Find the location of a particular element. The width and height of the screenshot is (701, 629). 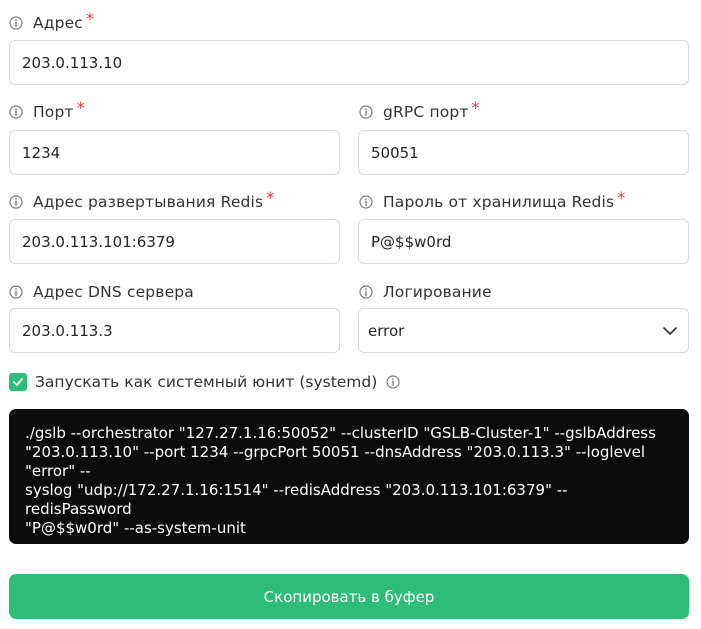

systemd-option: Запускать как системный юнит (systemd) is located at coordinates (204, 382).